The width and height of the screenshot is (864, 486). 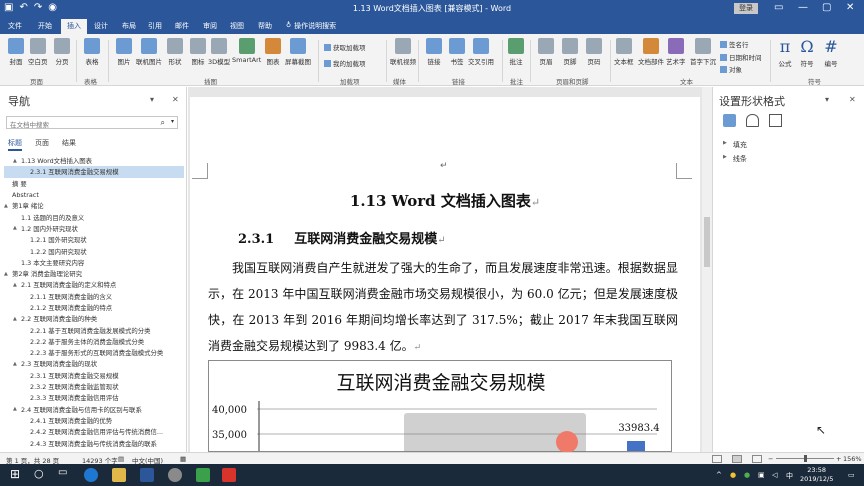 I want to click on minimize-icon: —, so click(x=803, y=7).